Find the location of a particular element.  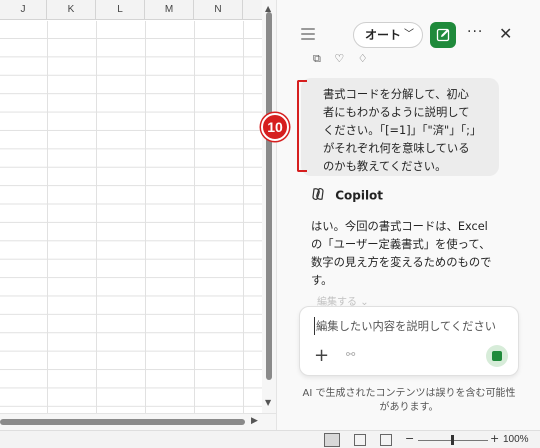

zoom-in-button: + is located at coordinates (494, 438).